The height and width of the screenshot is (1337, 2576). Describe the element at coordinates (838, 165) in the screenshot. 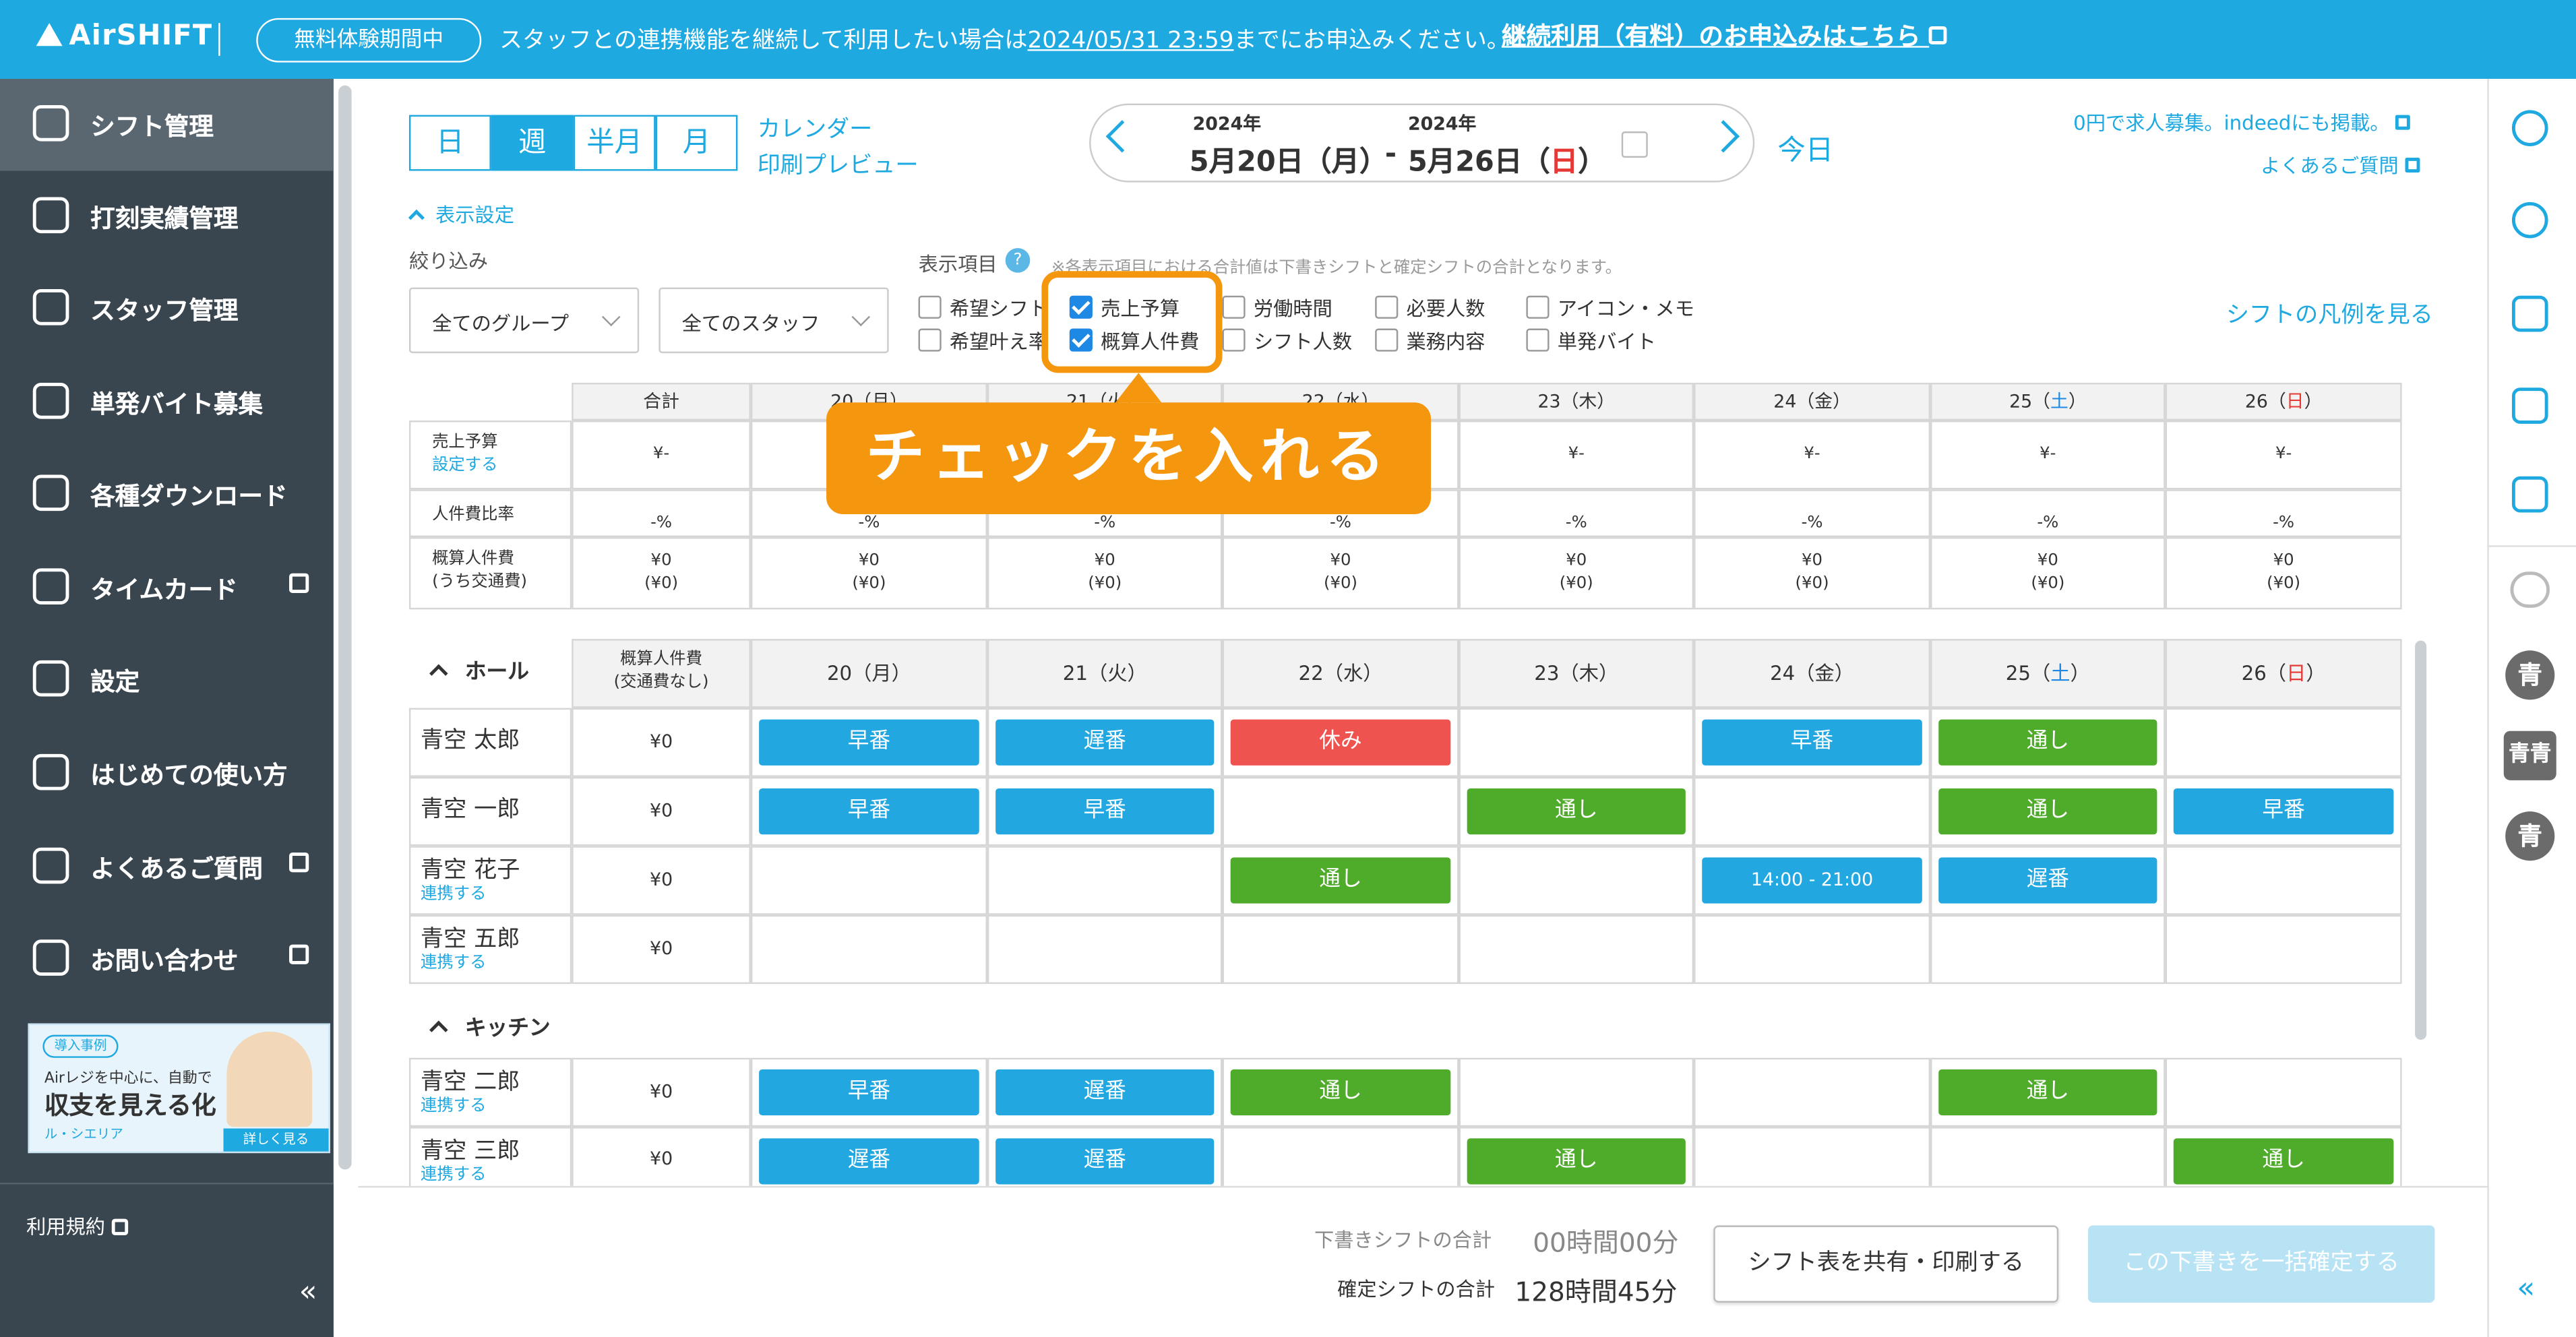

I see `calendar-preview-link-2: 印刷プレビュー` at that location.